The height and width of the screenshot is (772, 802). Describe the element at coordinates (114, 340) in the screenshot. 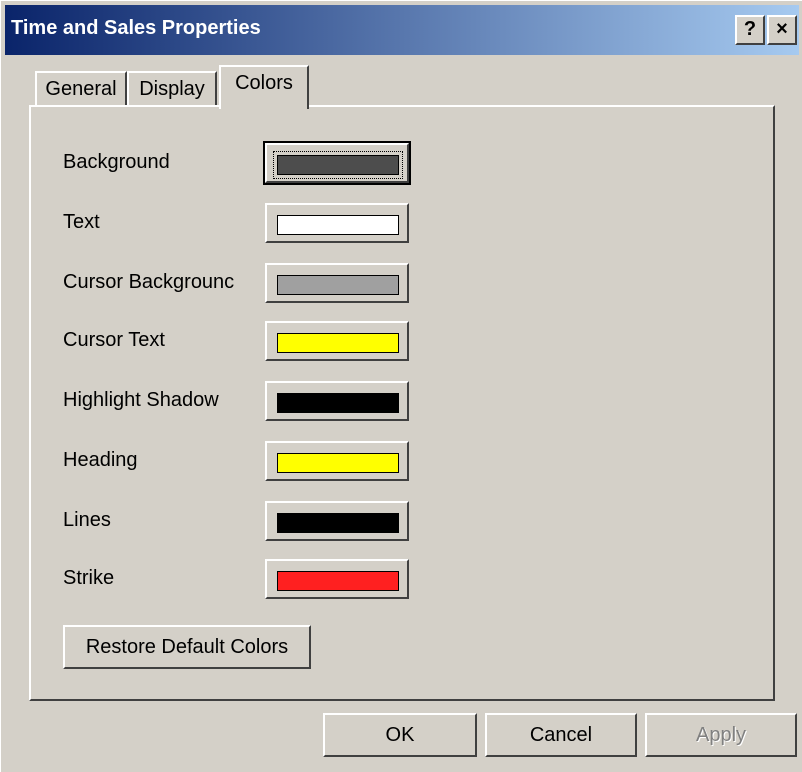

I see `cursor-text-label: Cursor Text` at that location.